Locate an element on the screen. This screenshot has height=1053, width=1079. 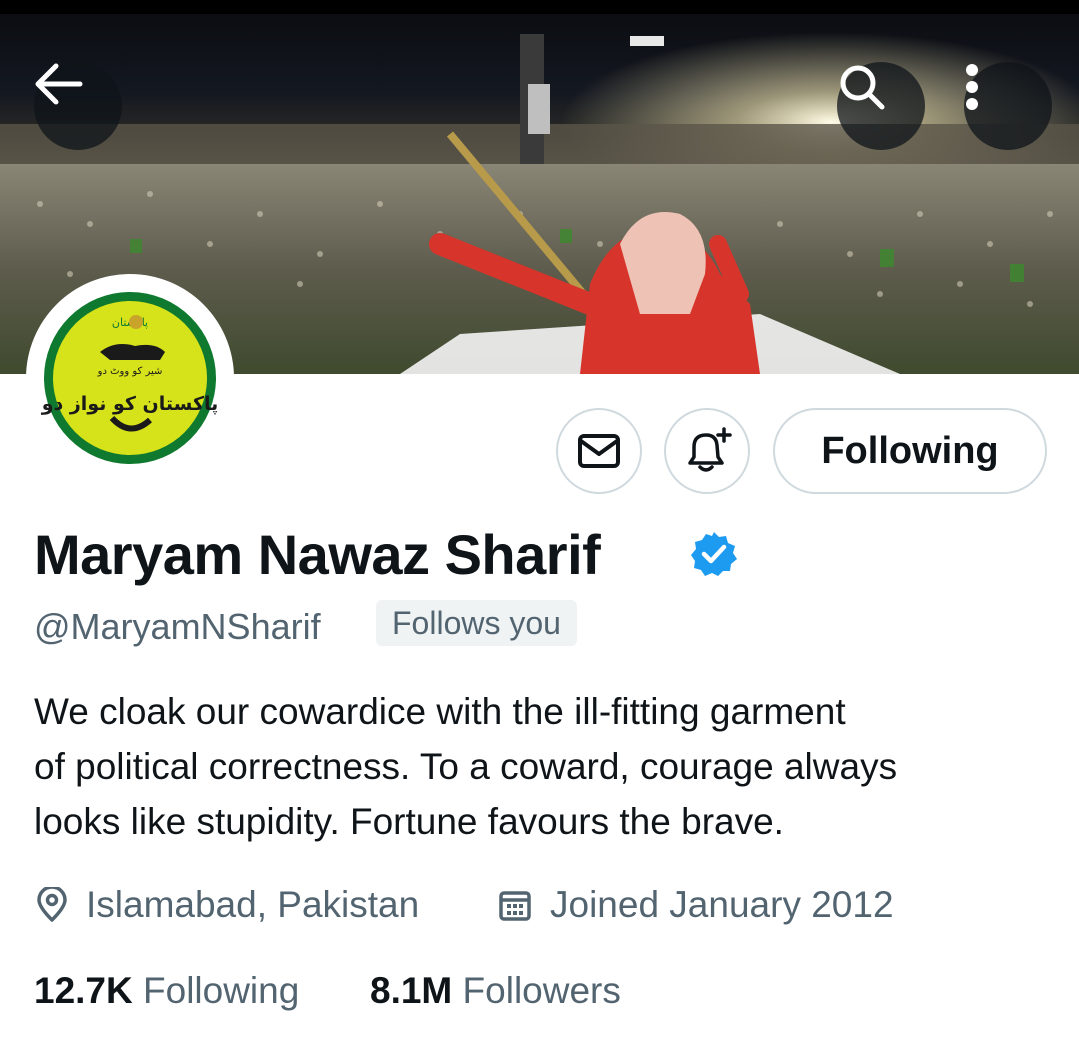
party-logo-image: پاکستان شیر کو ووٹ دو پاکستان کو نواز دو is located at coordinates (130, 378).